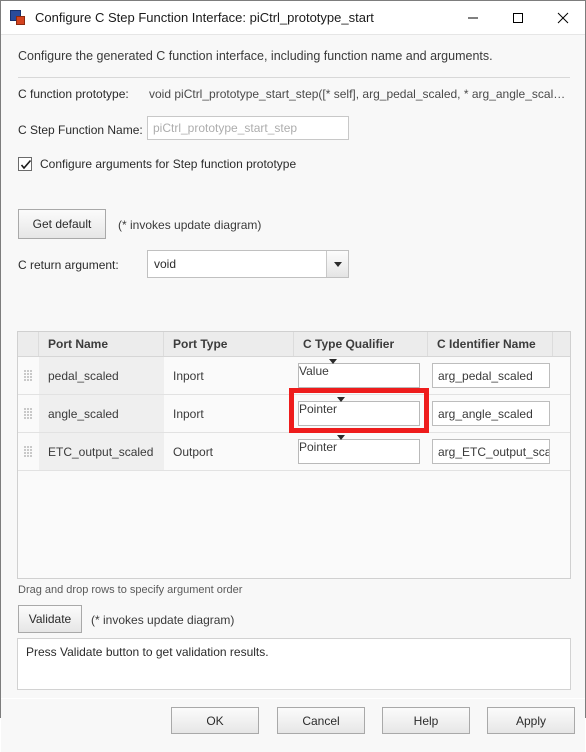 This screenshot has height=752, width=586. I want to click on cell-type-qualifier: Value, so click(361, 375).